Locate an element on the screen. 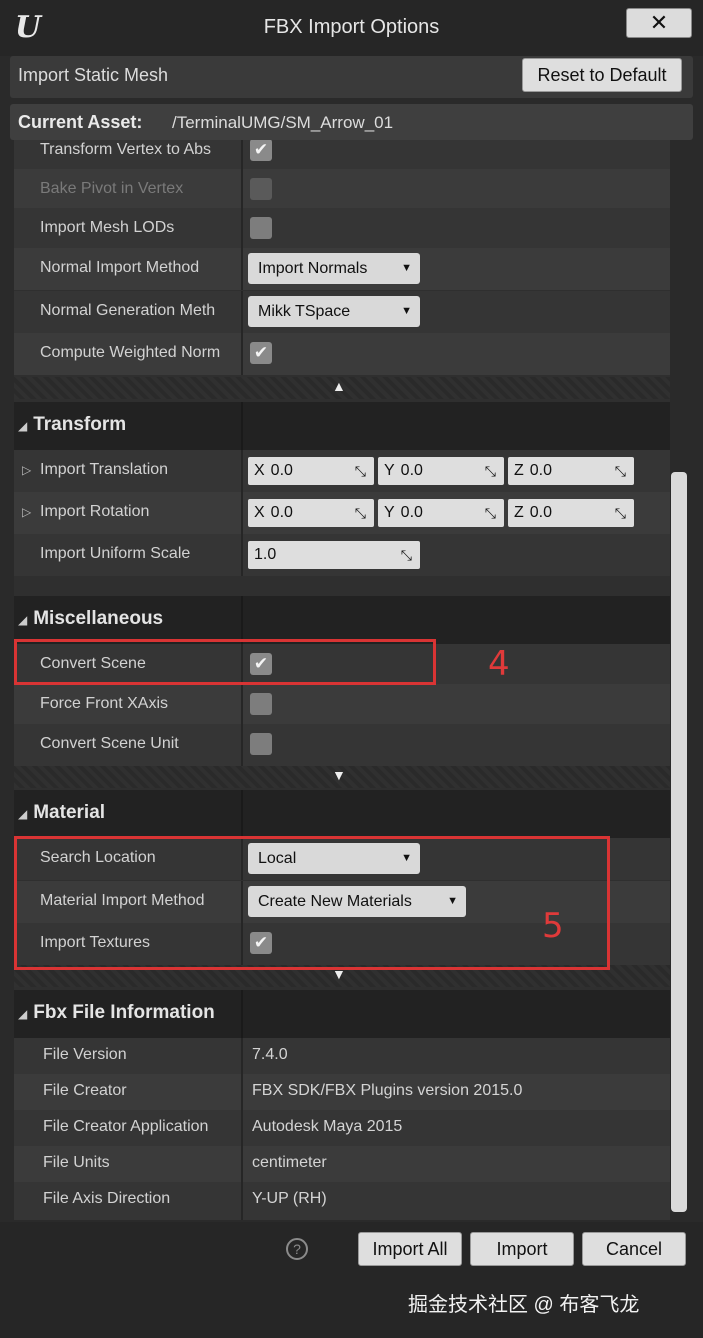 This screenshot has height=1338, width=703. annotation-number-5: 5 is located at coordinates (553, 926).